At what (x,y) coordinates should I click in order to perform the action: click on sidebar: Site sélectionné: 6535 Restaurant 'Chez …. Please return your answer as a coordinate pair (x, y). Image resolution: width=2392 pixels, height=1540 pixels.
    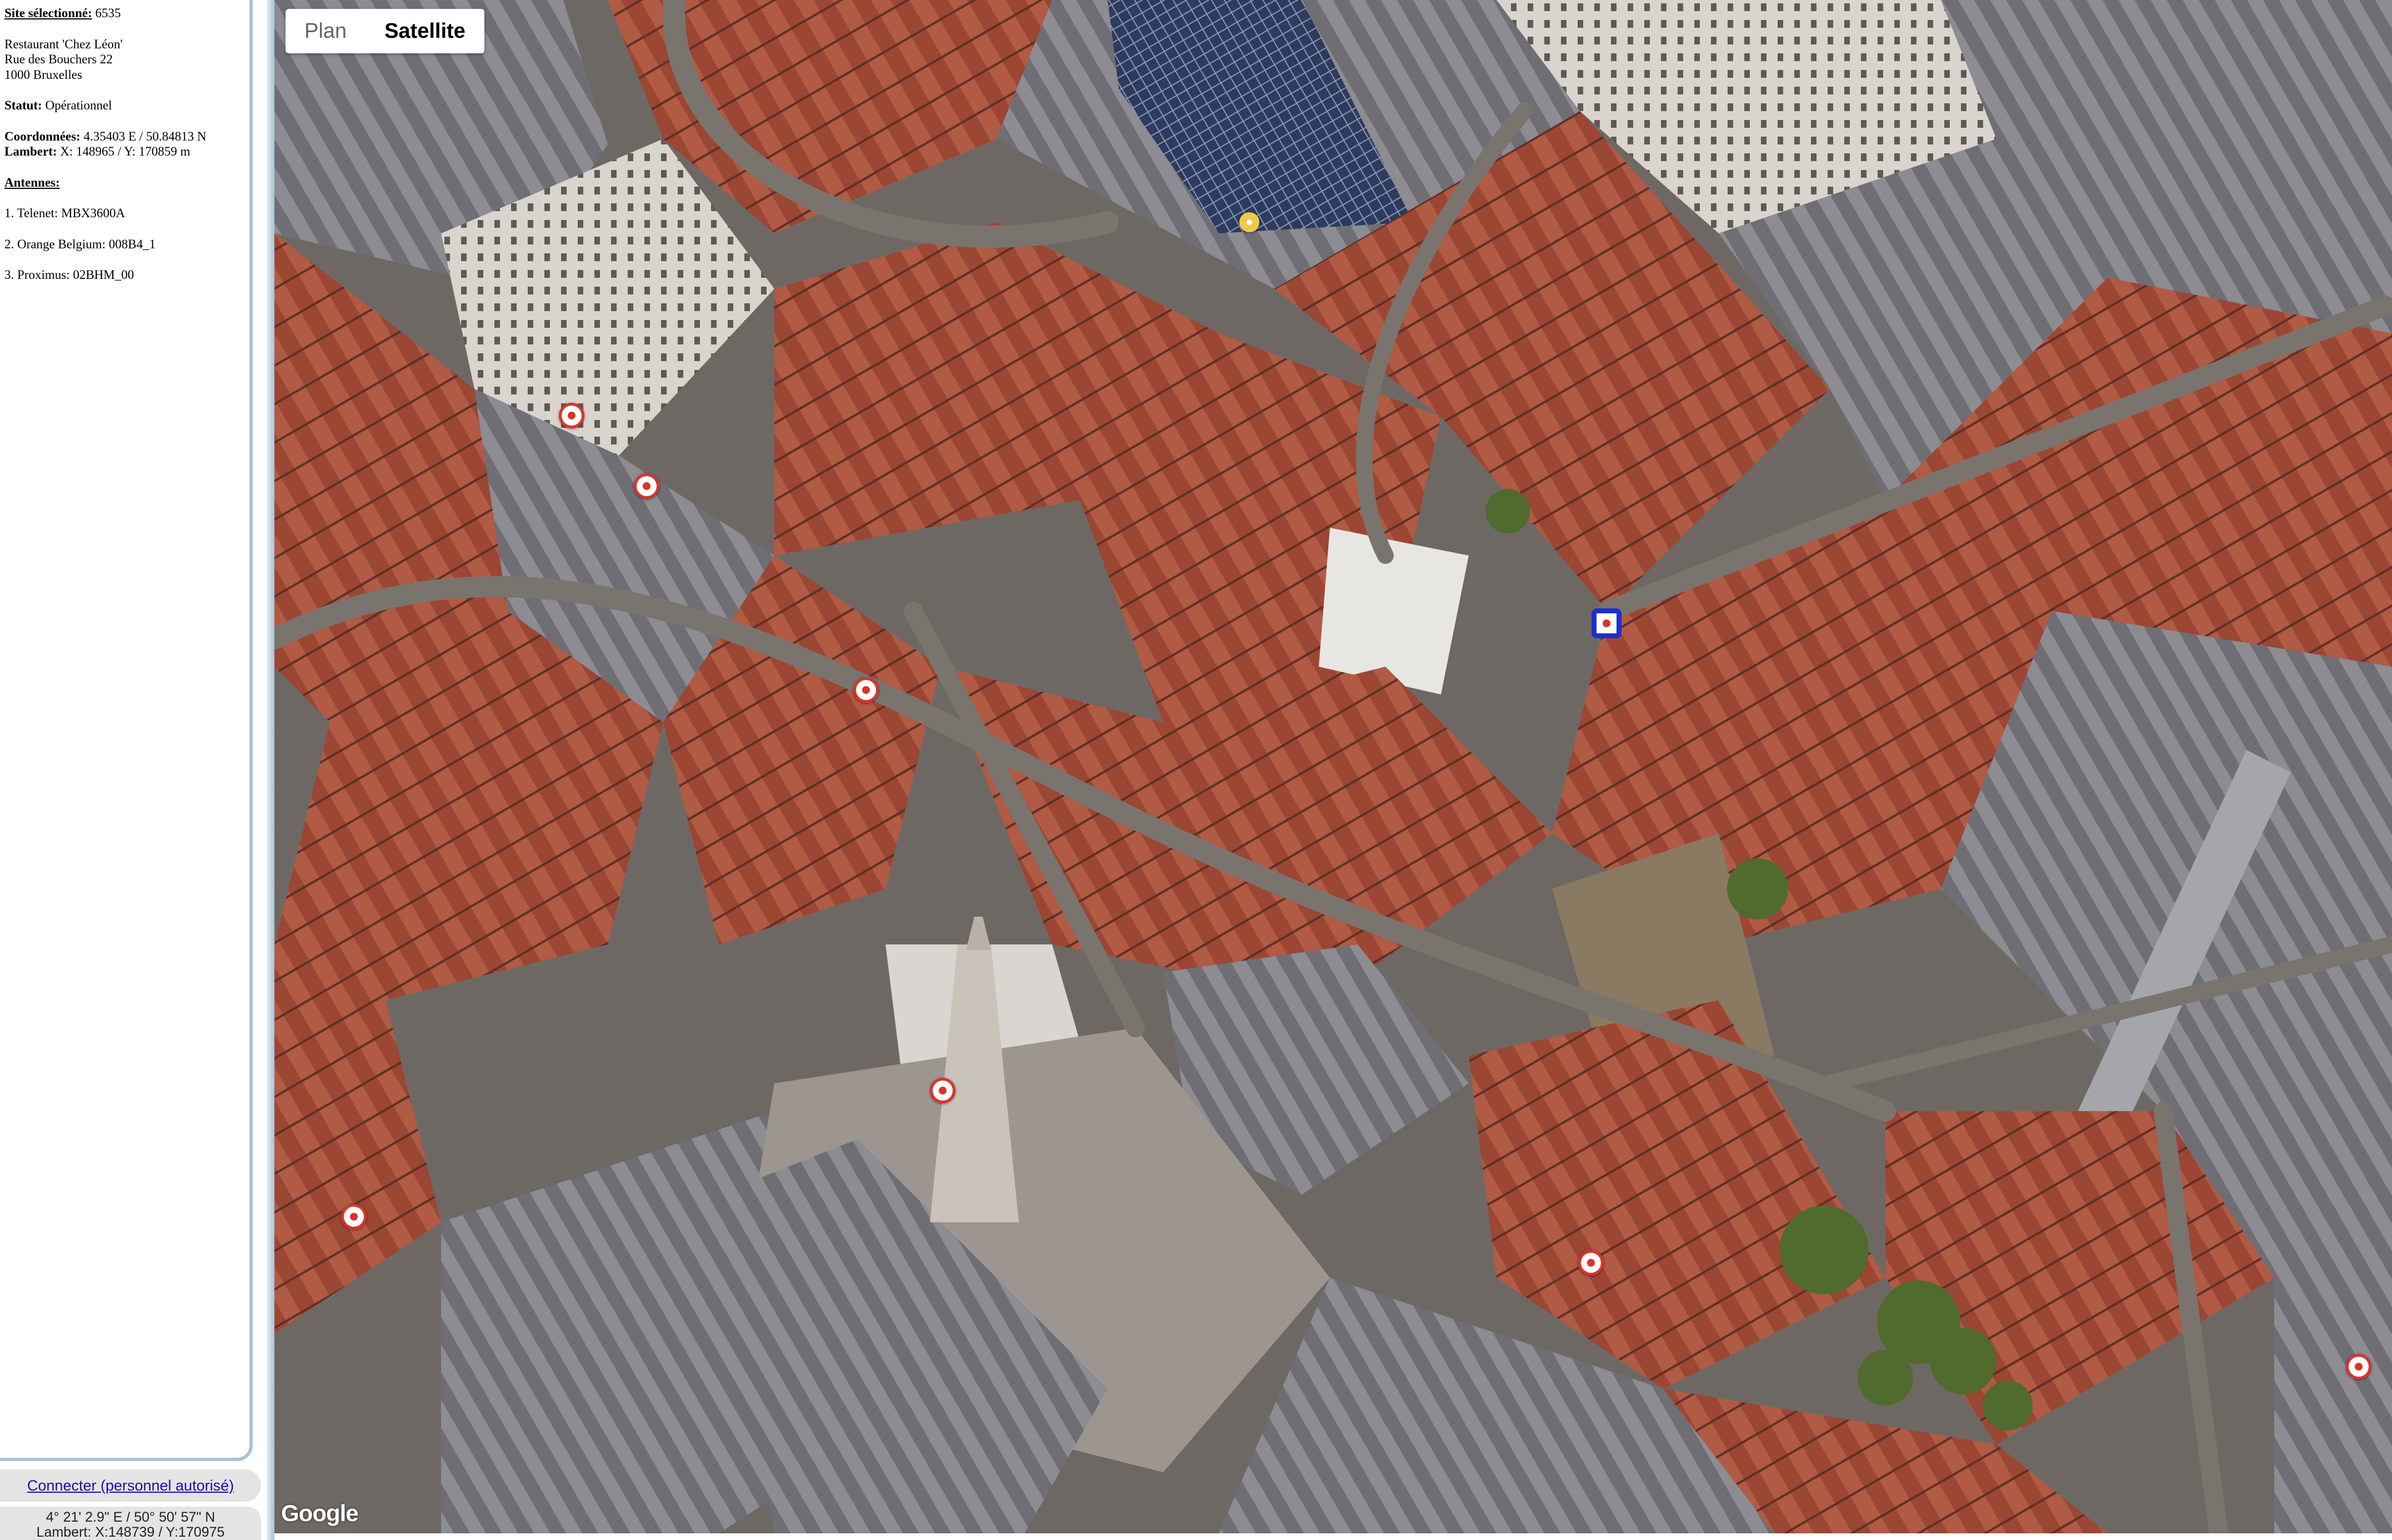
    Looking at the image, I should click on (137, 770).